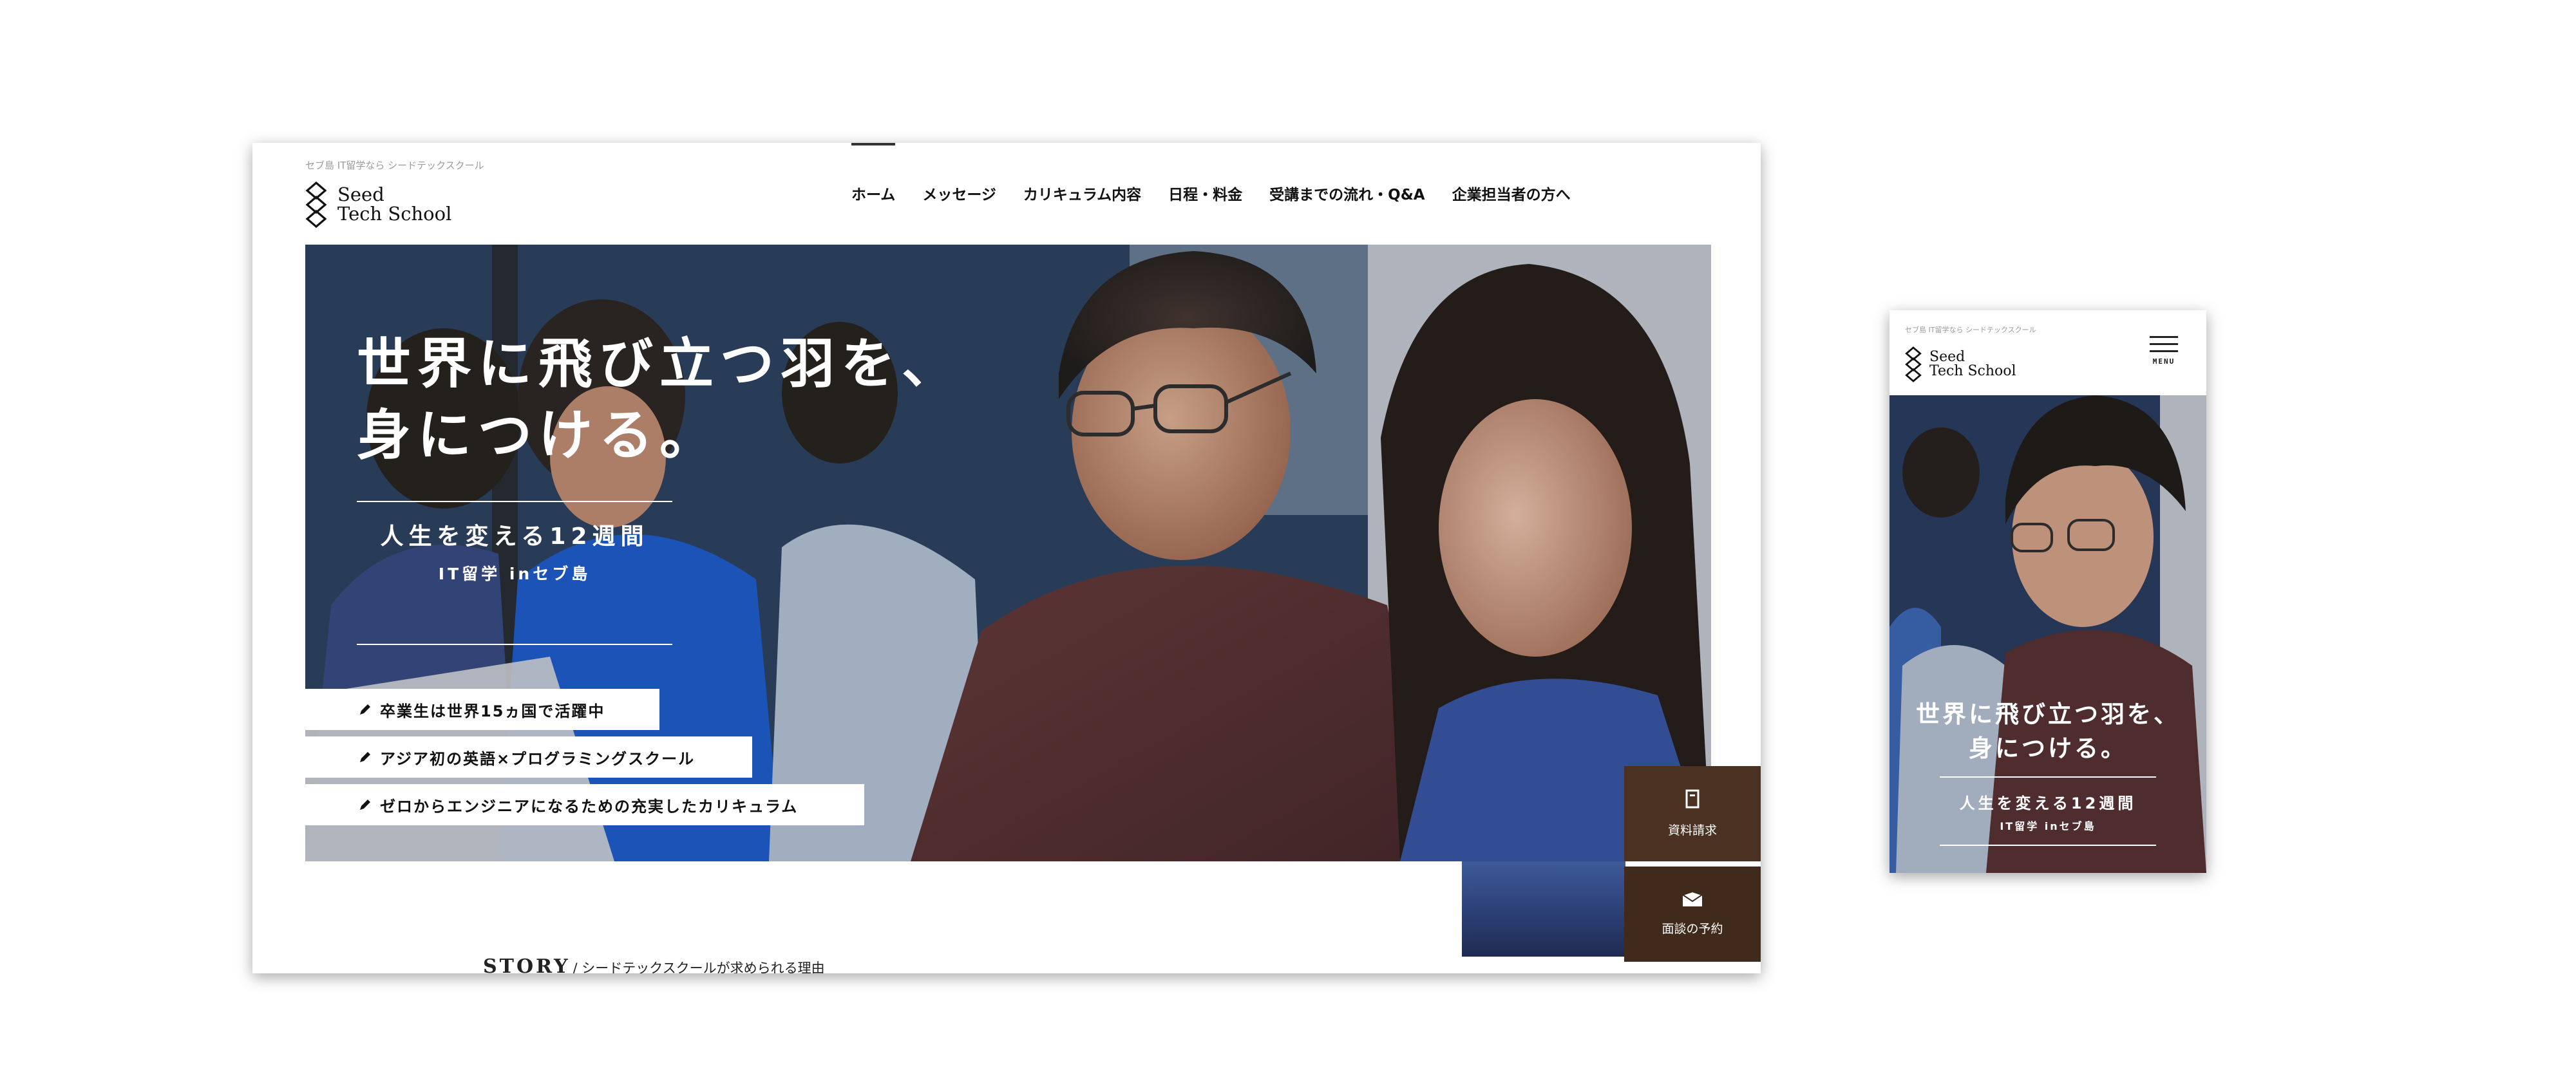  I want to click on feature-text: アジア初の英語×プログラミングスクール, so click(538, 758).